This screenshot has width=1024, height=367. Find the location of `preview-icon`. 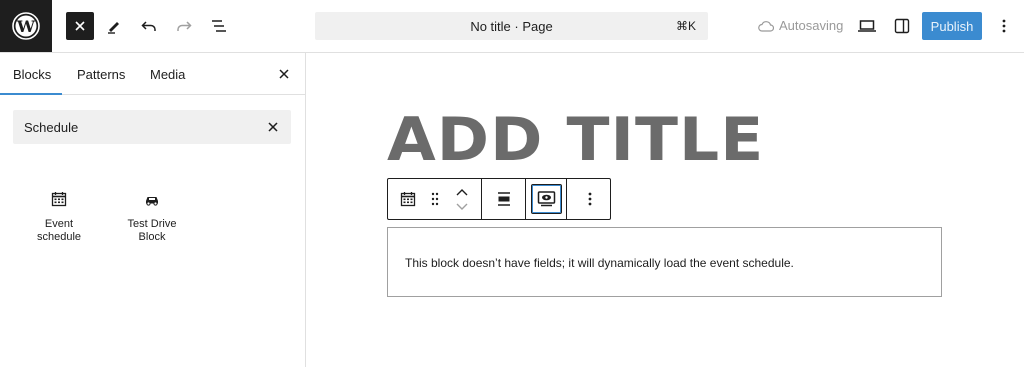

preview-icon is located at coordinates (546, 199).